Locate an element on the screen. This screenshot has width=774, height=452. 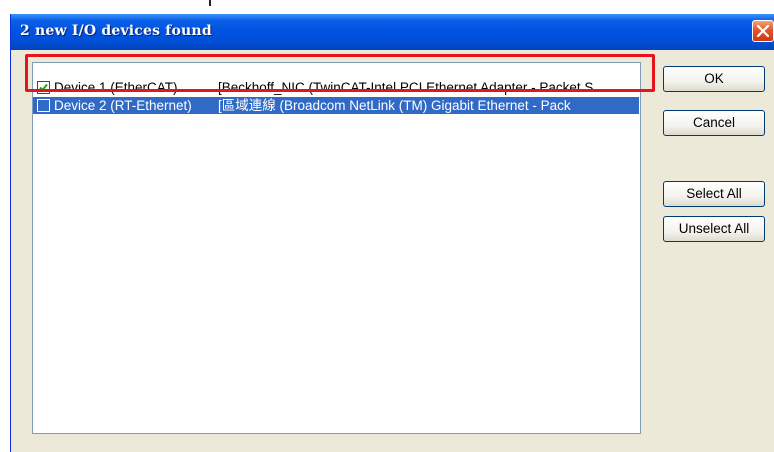
unselect-all-button: Unselect All is located at coordinates (714, 229).